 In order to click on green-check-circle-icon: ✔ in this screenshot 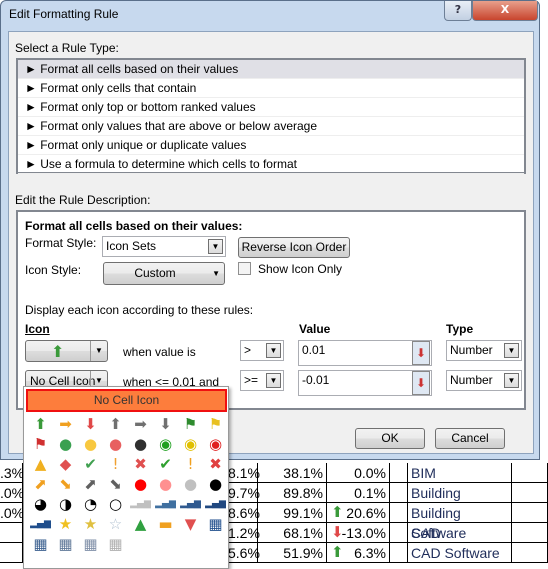, I will do `click(90, 464)`.